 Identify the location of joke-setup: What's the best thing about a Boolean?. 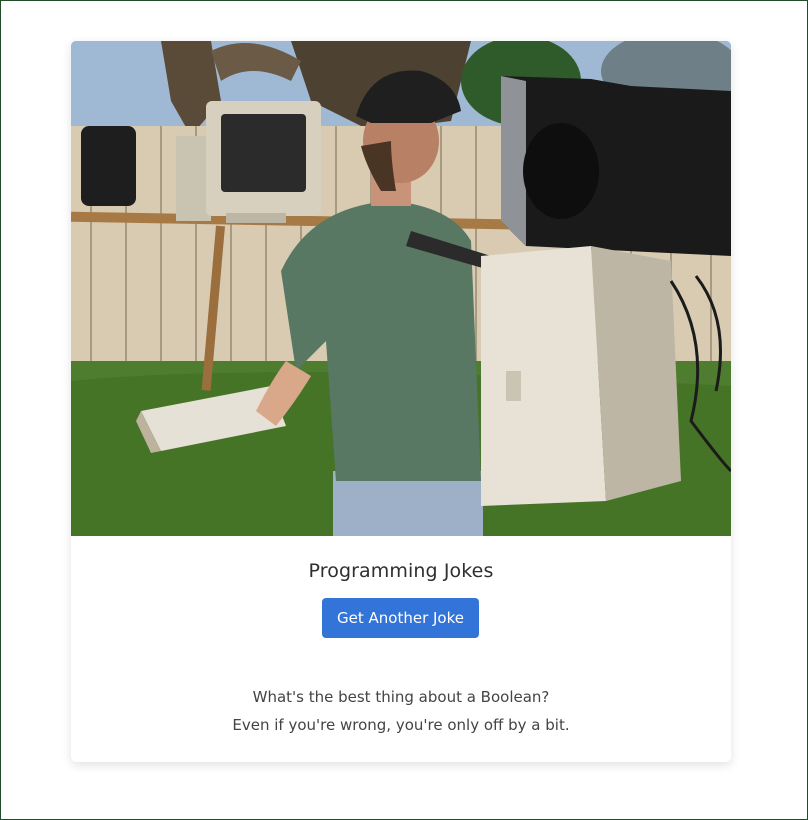
(401, 697).